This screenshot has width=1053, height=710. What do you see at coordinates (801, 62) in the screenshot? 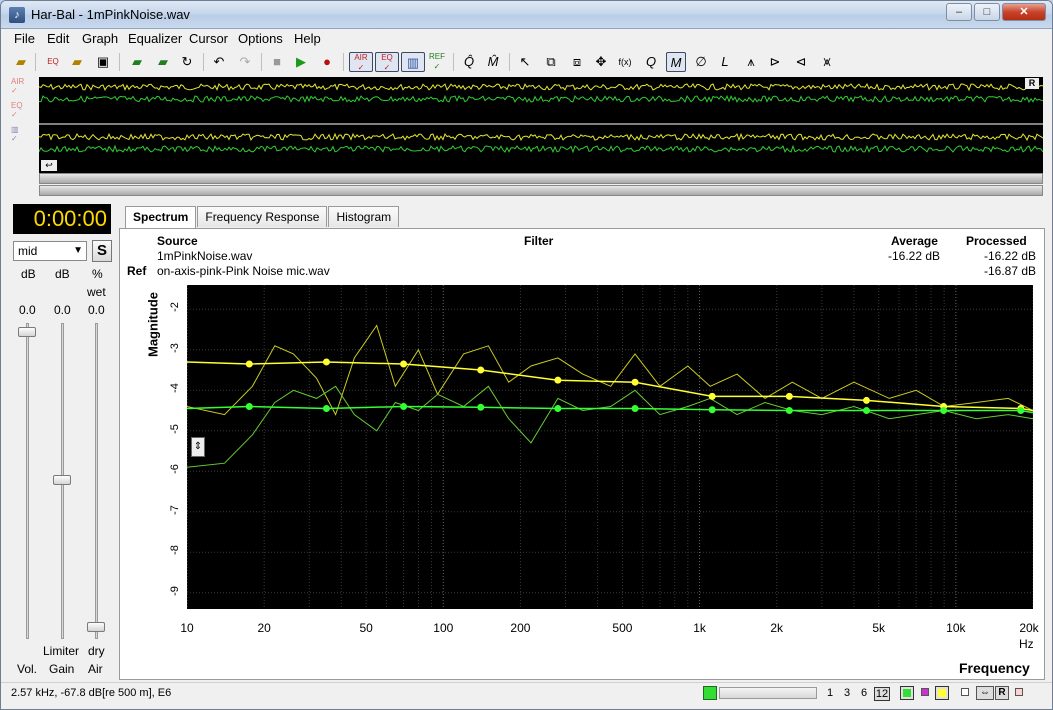
I see `low-shelf-icon: ⊲` at bounding box center [801, 62].